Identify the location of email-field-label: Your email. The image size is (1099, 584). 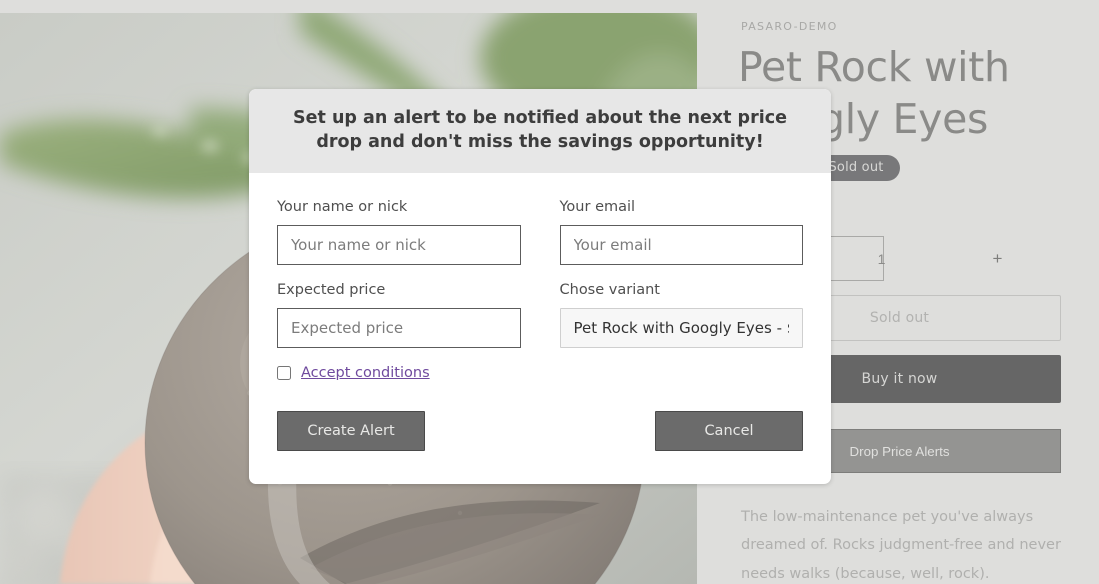
(597, 207).